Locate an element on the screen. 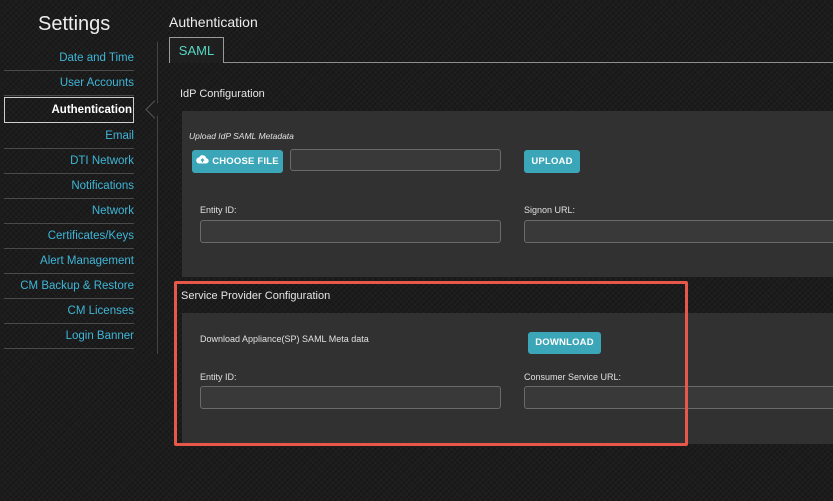  sidebar-item-dti-network: DTI Network is located at coordinates (69, 161).